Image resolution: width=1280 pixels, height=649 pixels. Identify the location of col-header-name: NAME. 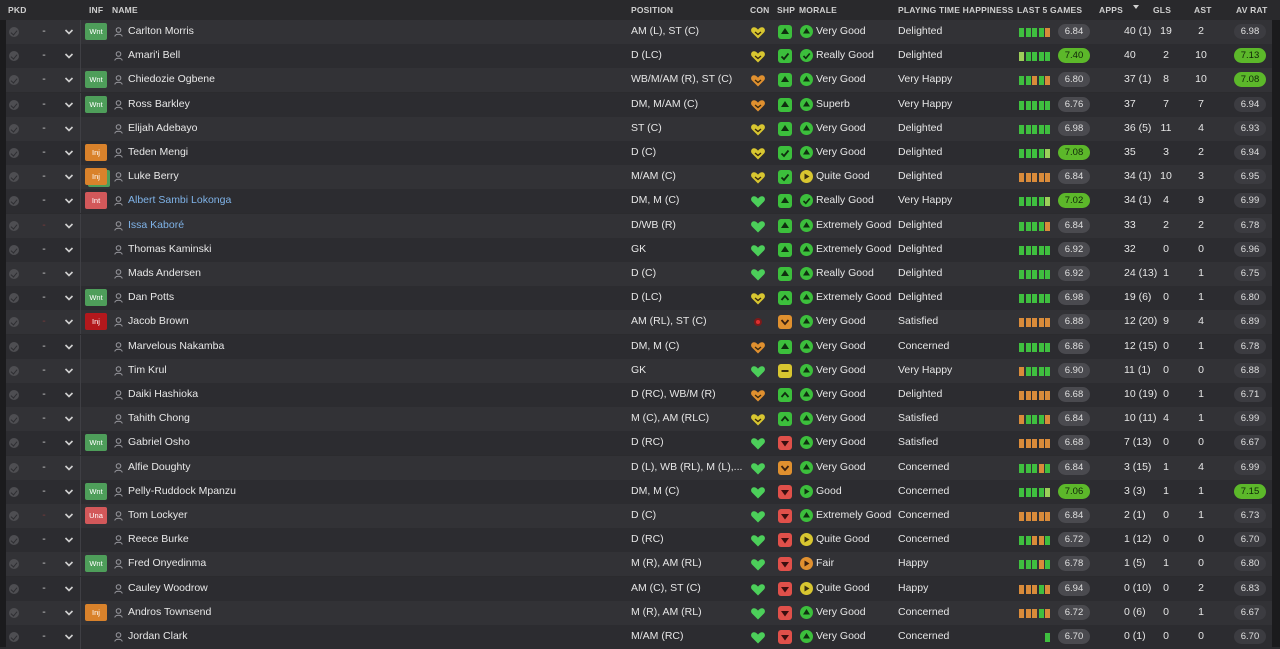
(125, 10).